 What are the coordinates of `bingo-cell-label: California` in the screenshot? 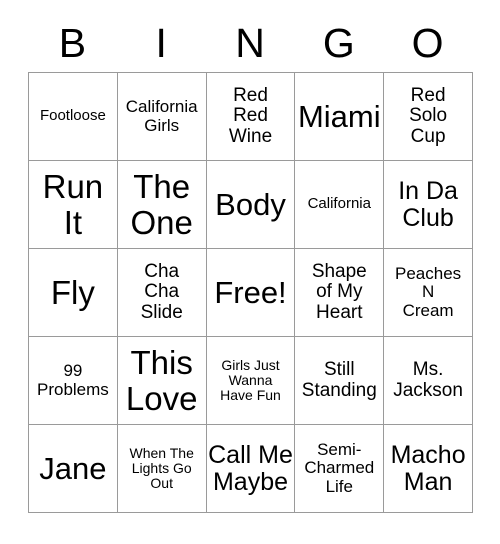 It's located at (339, 204).